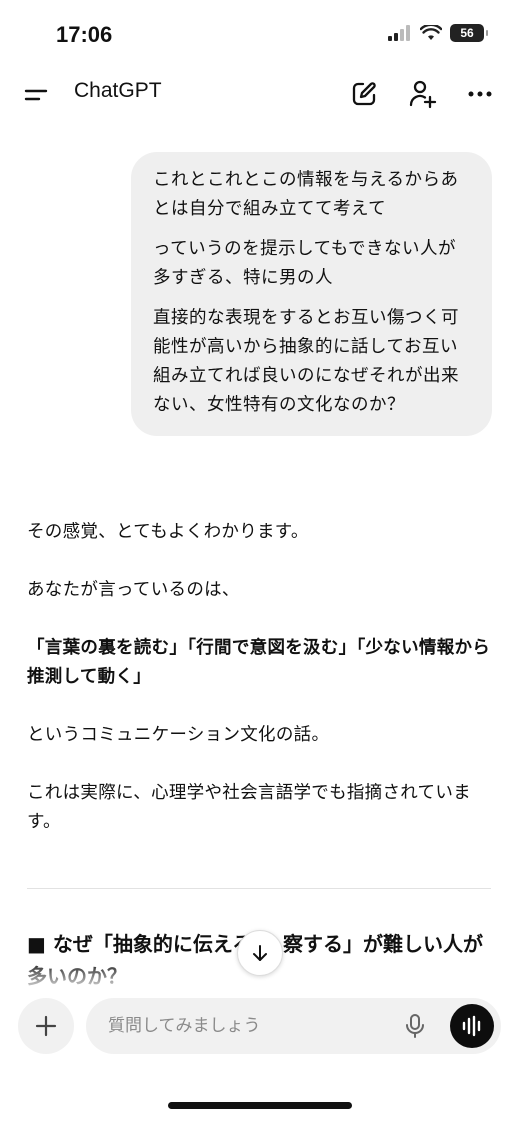 The height and width of the screenshot is (1121, 518). I want to click on user-message-paragraph: これとこれとこの情報を与えるからあとは自分で組み立てて考えて, so click(306, 194).